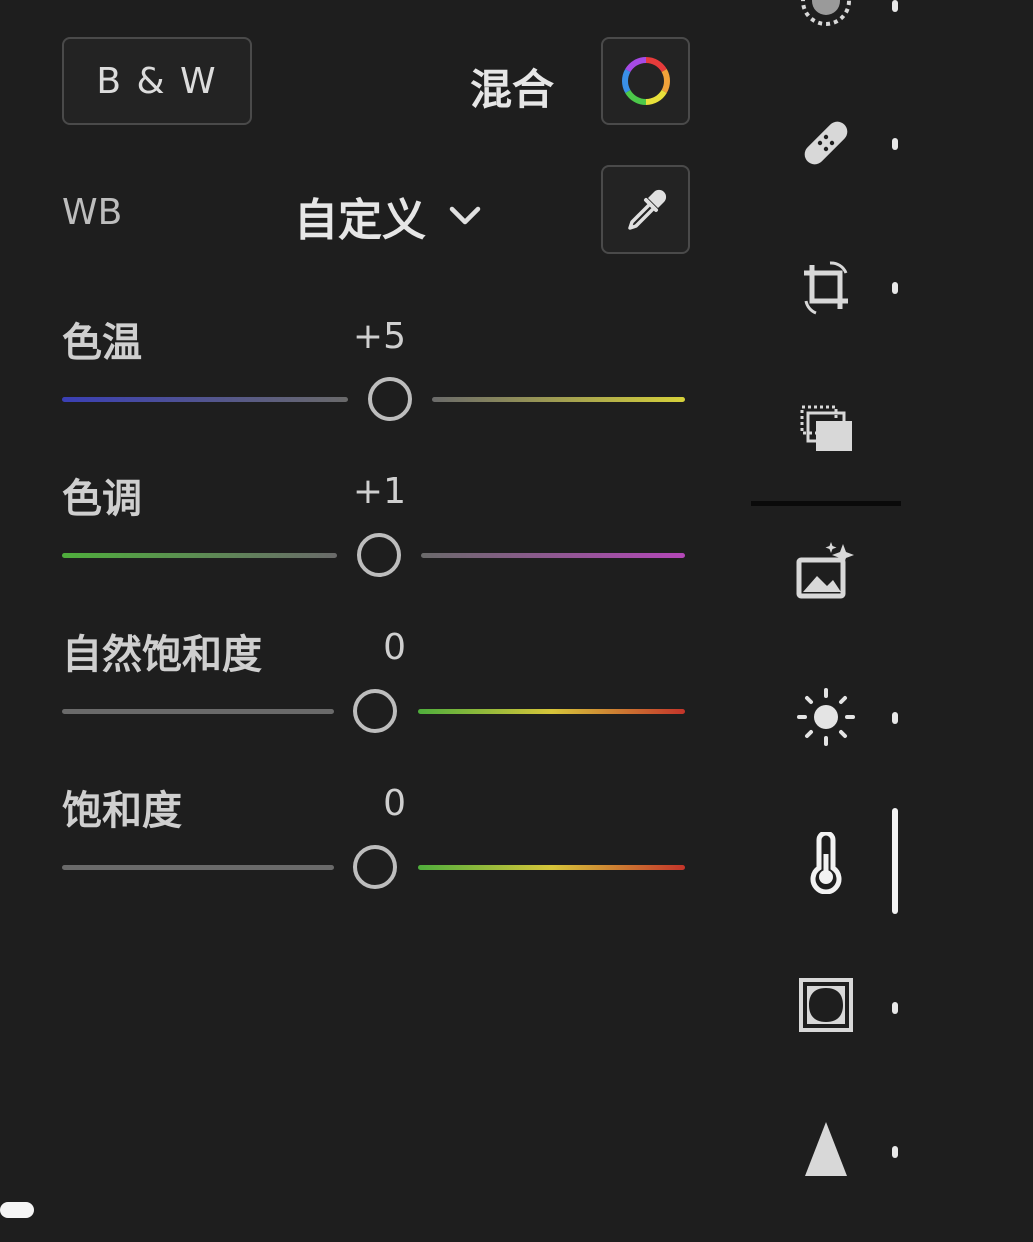  Describe the element at coordinates (360, 220) in the screenshot. I see `wb-preset-value: 自定义` at that location.